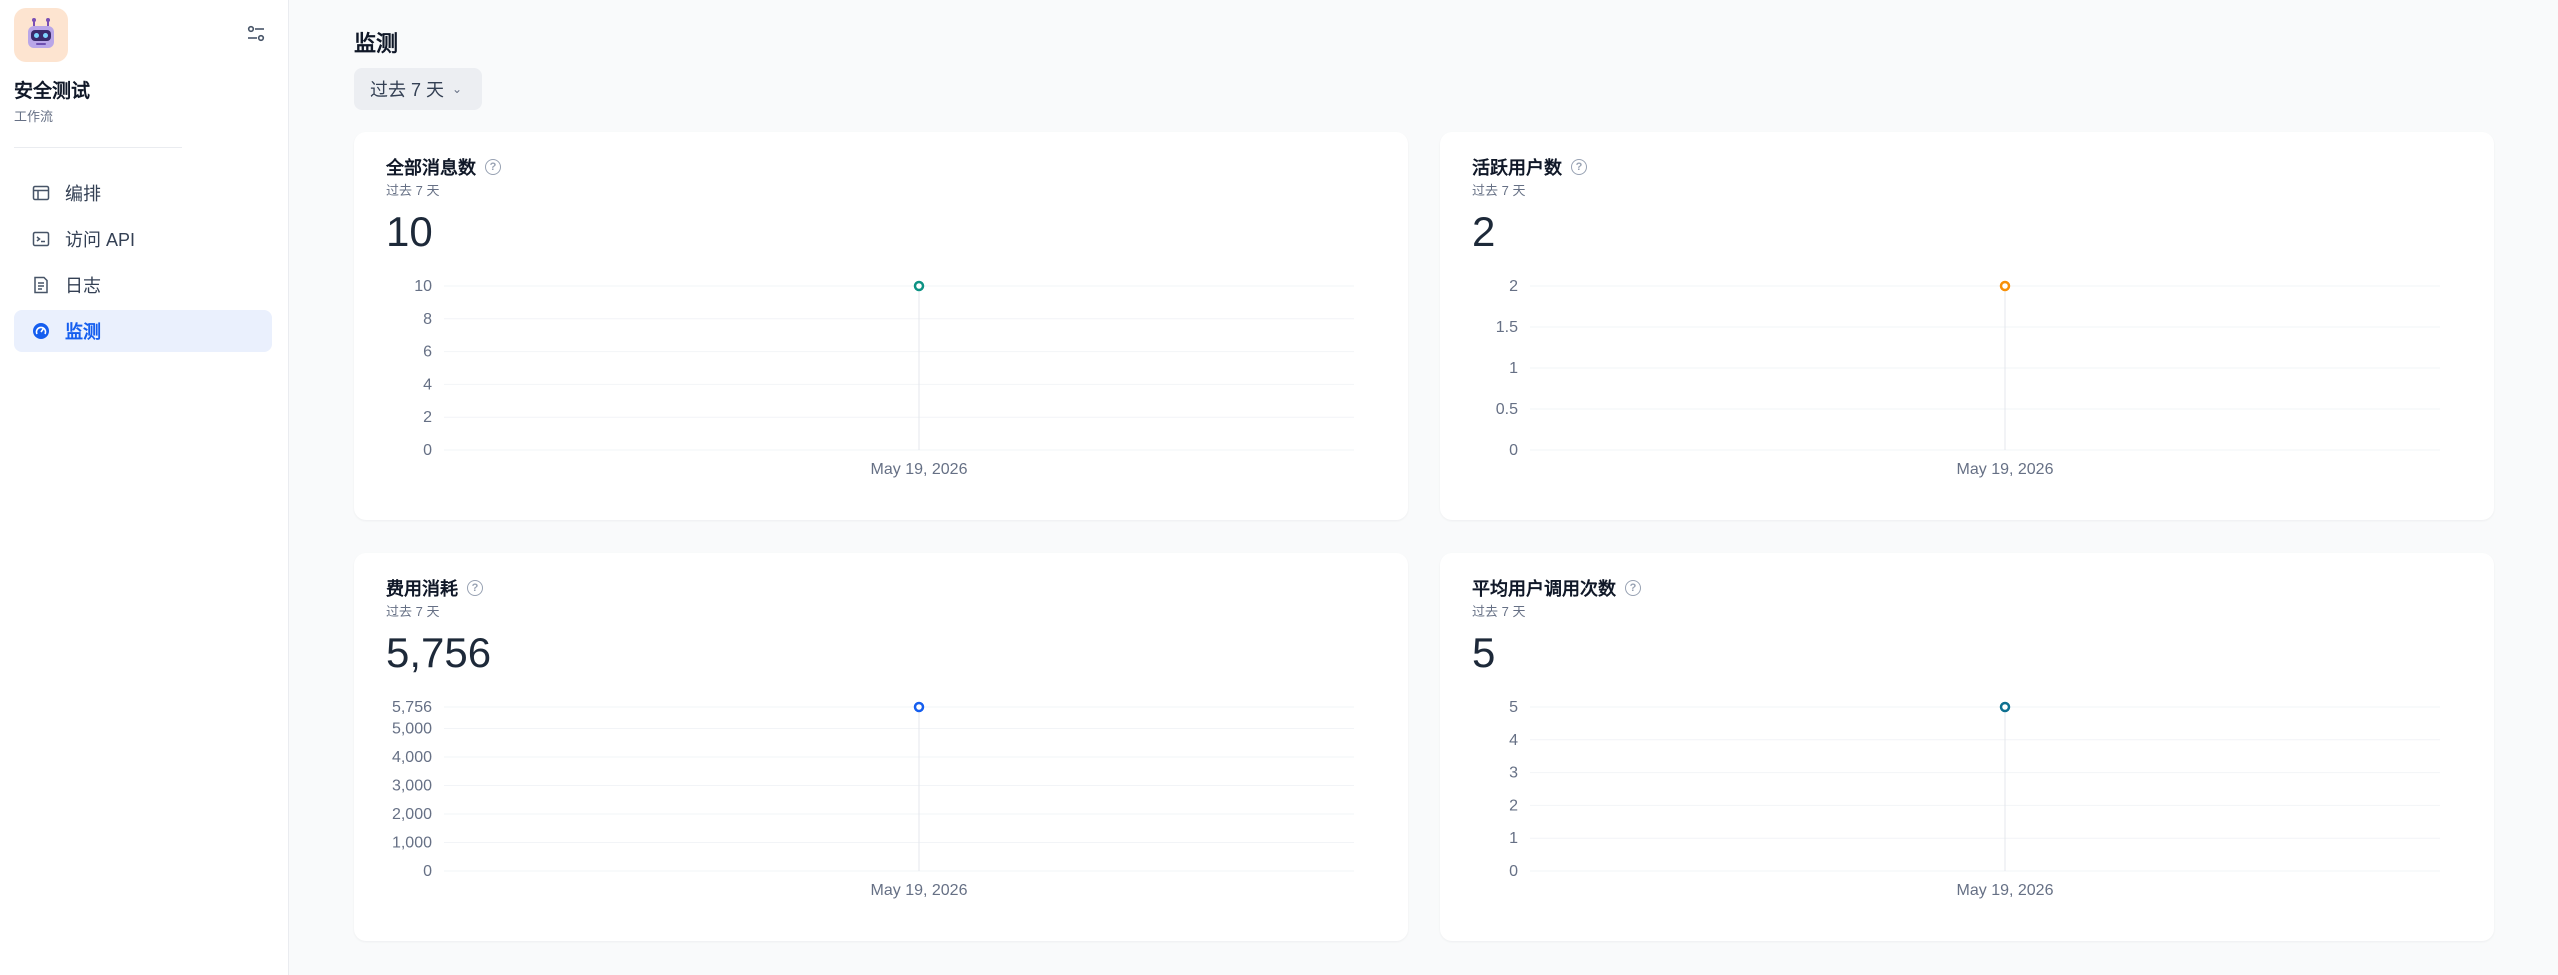 This screenshot has height=975, width=2558. I want to click on sidebar-item-monitor: 监测, so click(143, 331).